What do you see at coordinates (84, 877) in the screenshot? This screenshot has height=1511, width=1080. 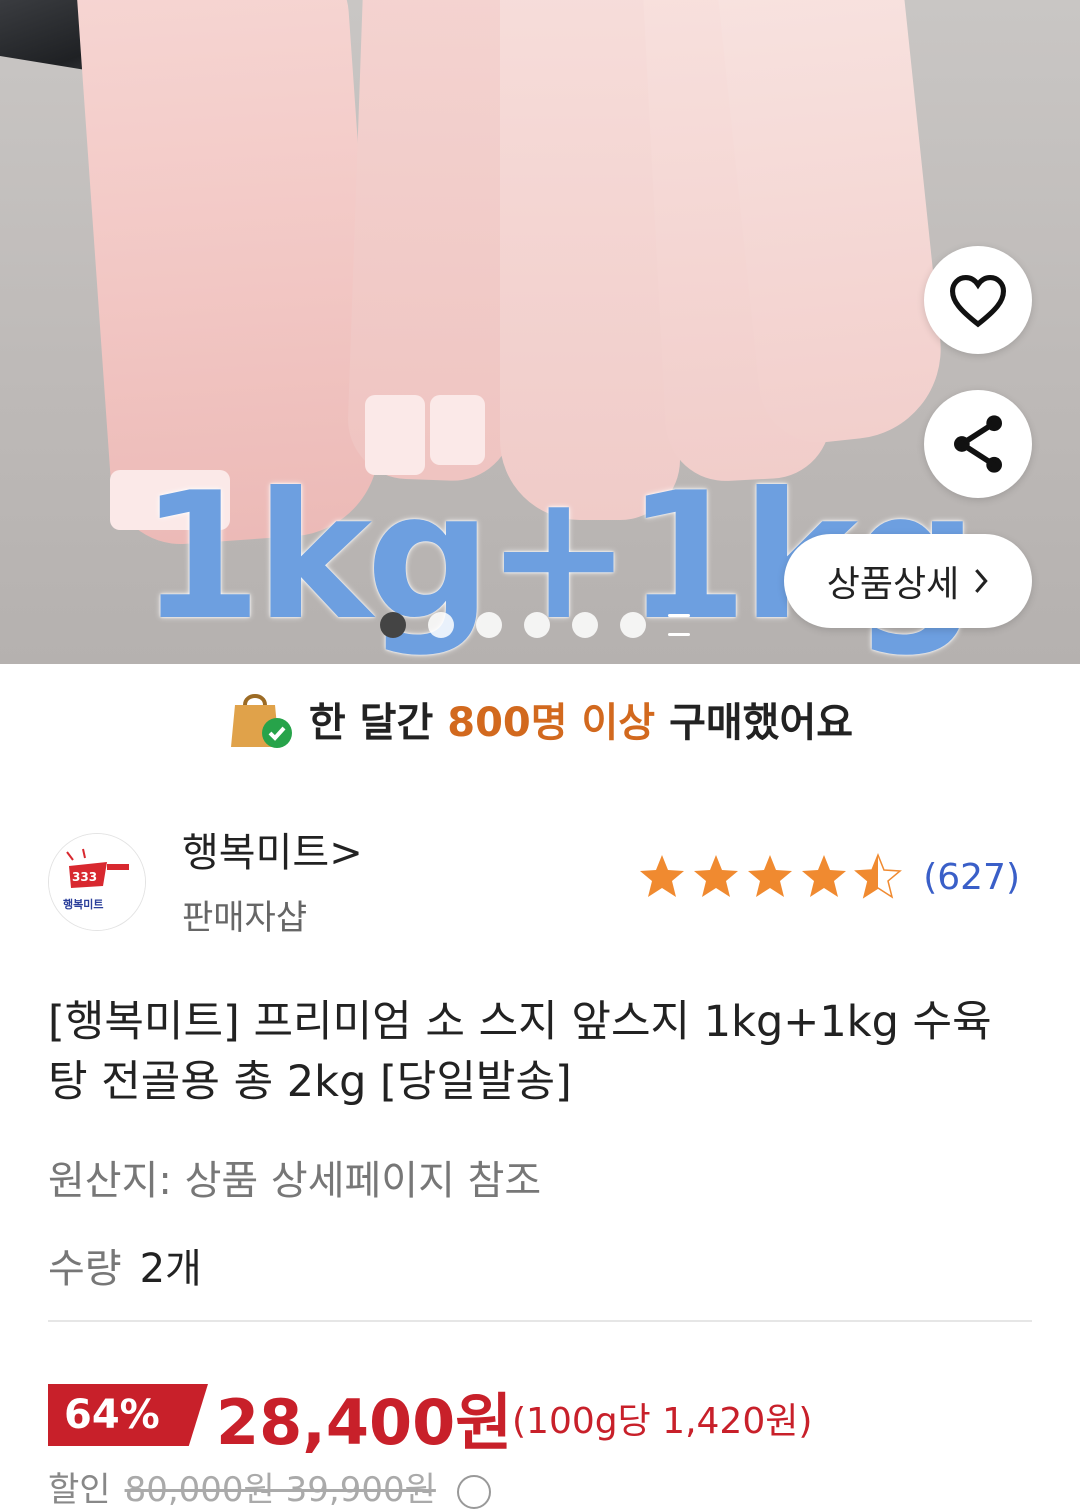 I see `svg-text: 333` at bounding box center [84, 877].